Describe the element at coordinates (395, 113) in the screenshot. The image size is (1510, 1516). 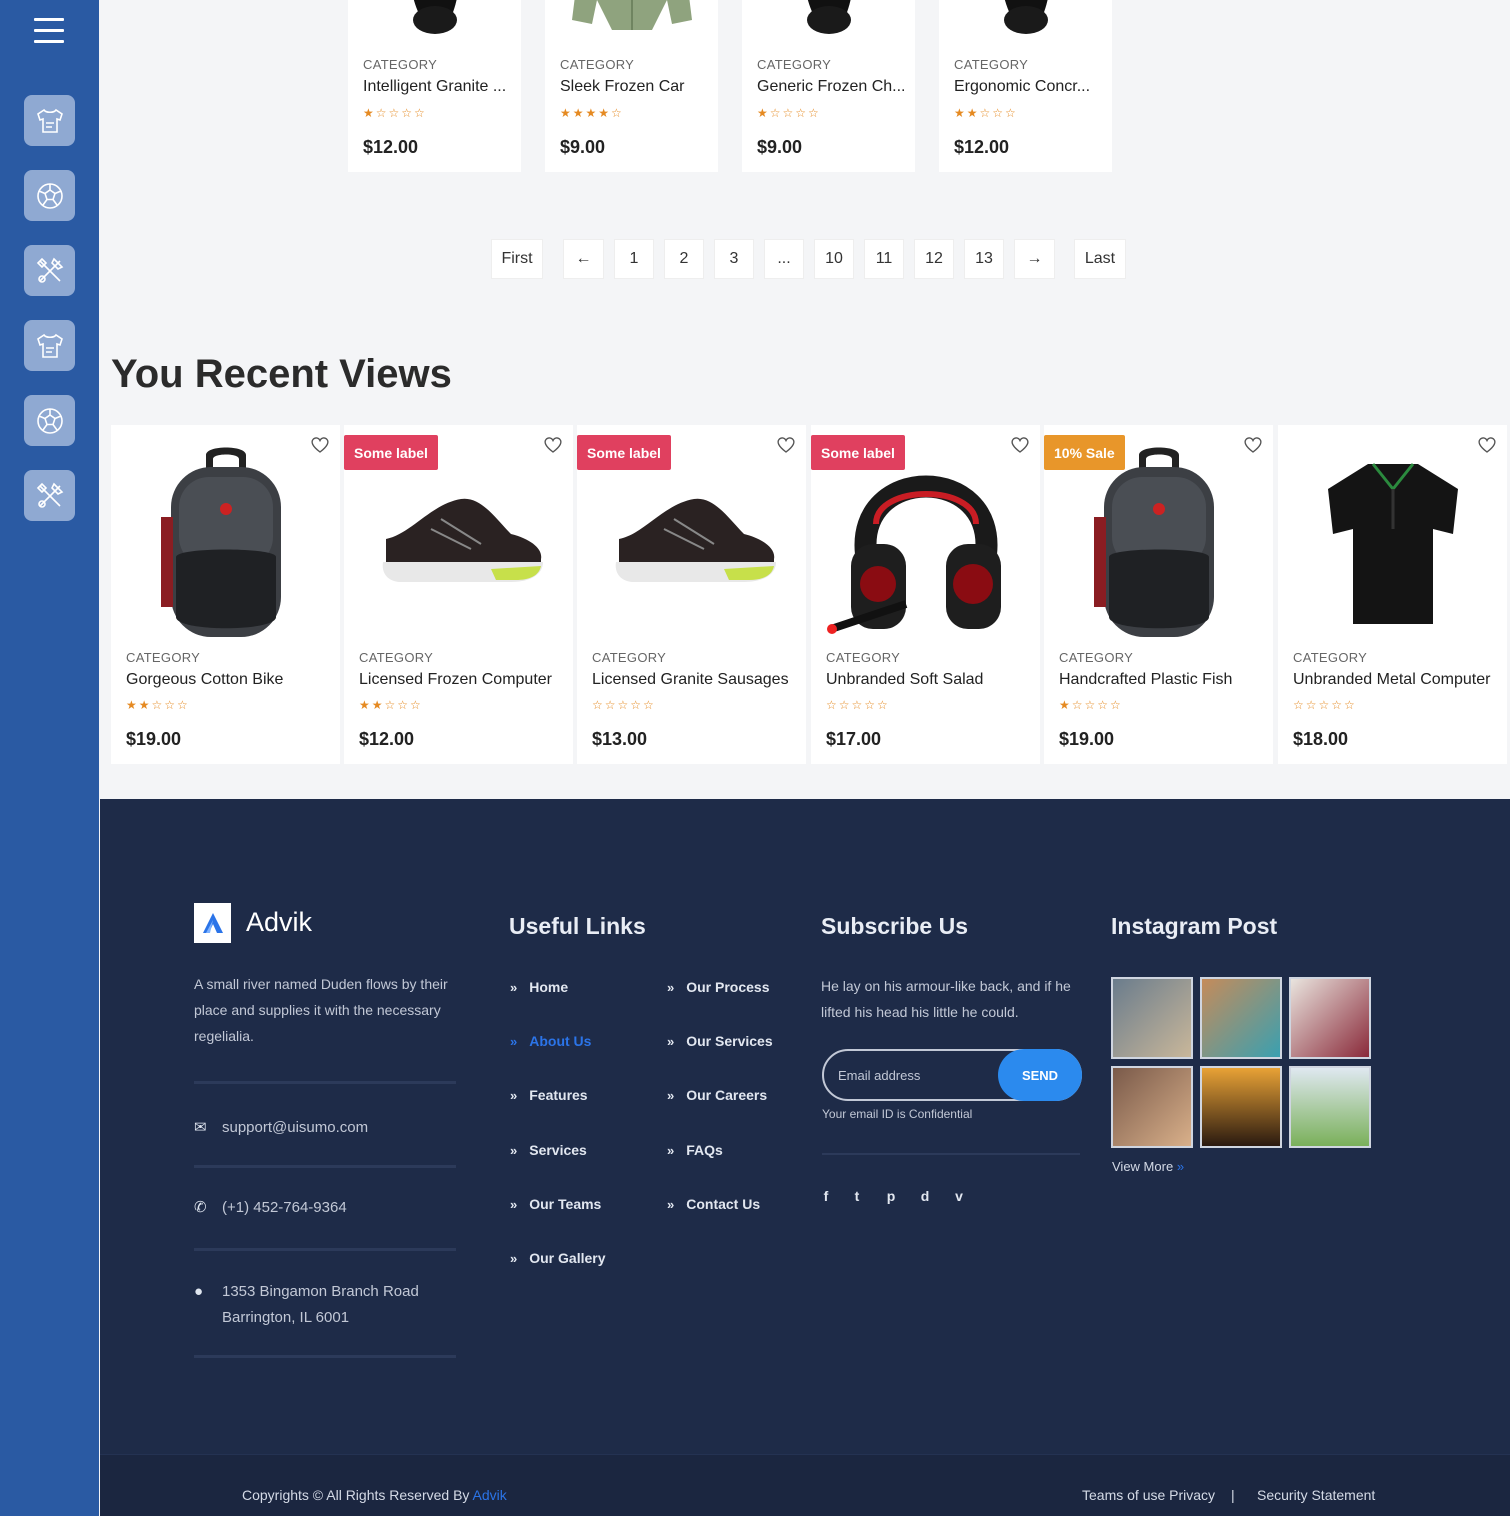
I see `rating-stars: ★☆☆☆☆` at that location.